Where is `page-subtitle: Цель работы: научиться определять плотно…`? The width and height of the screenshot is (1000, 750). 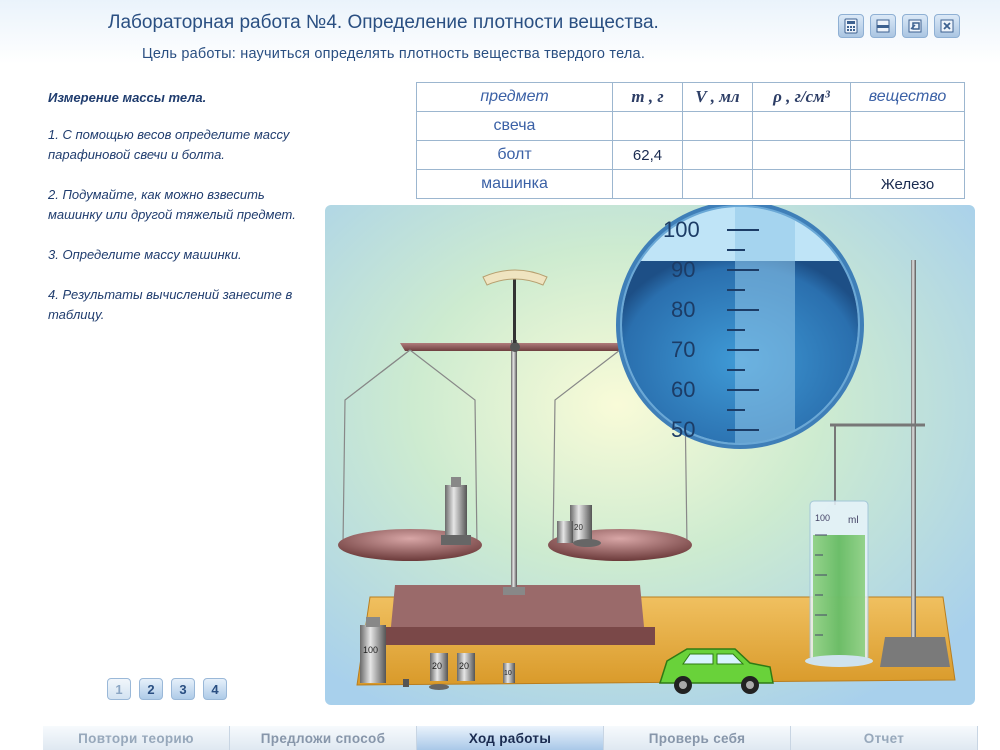
page-subtitle: Цель работы: научиться определять плотно… is located at coordinates (394, 54).